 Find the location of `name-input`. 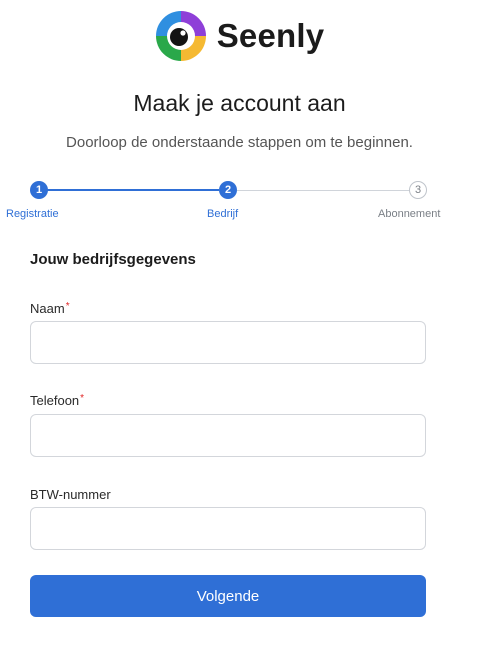

name-input is located at coordinates (228, 342).